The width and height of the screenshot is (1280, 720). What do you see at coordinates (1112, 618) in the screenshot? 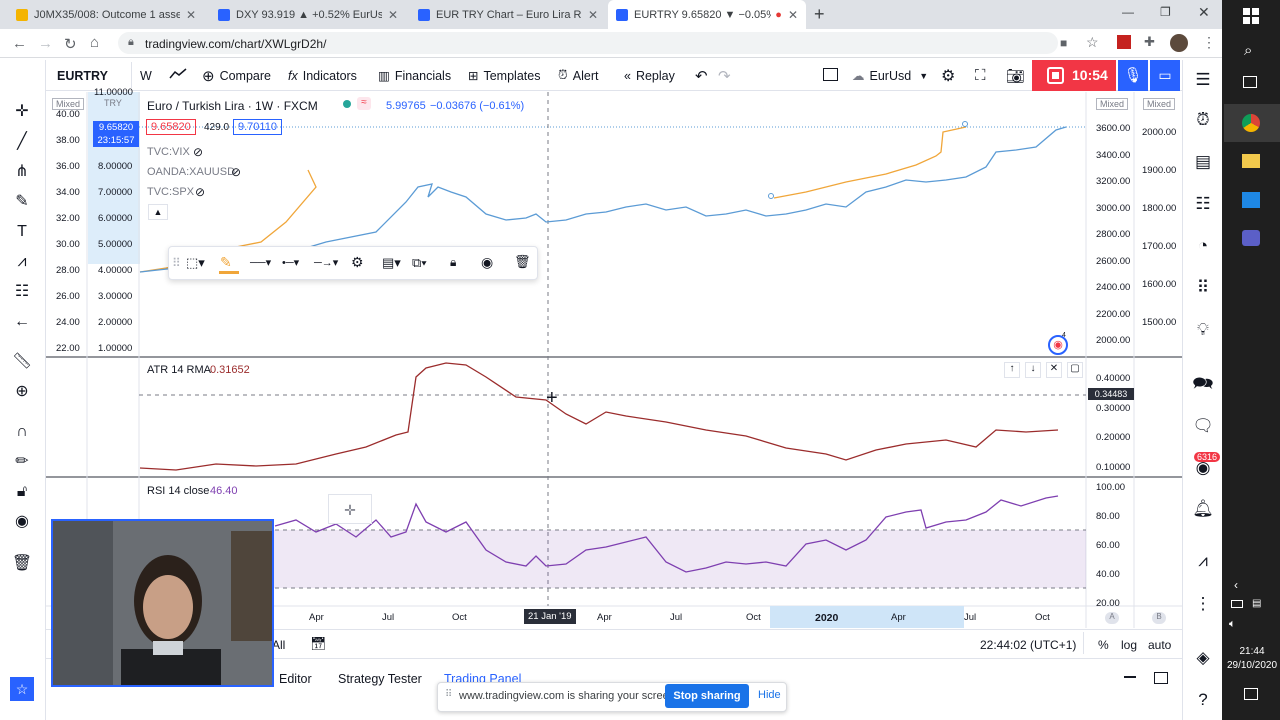
I see `scale-a-letter: A` at bounding box center [1112, 618].